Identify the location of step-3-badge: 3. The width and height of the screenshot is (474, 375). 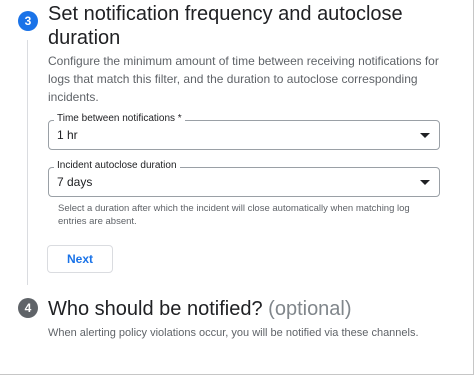
(28, 21).